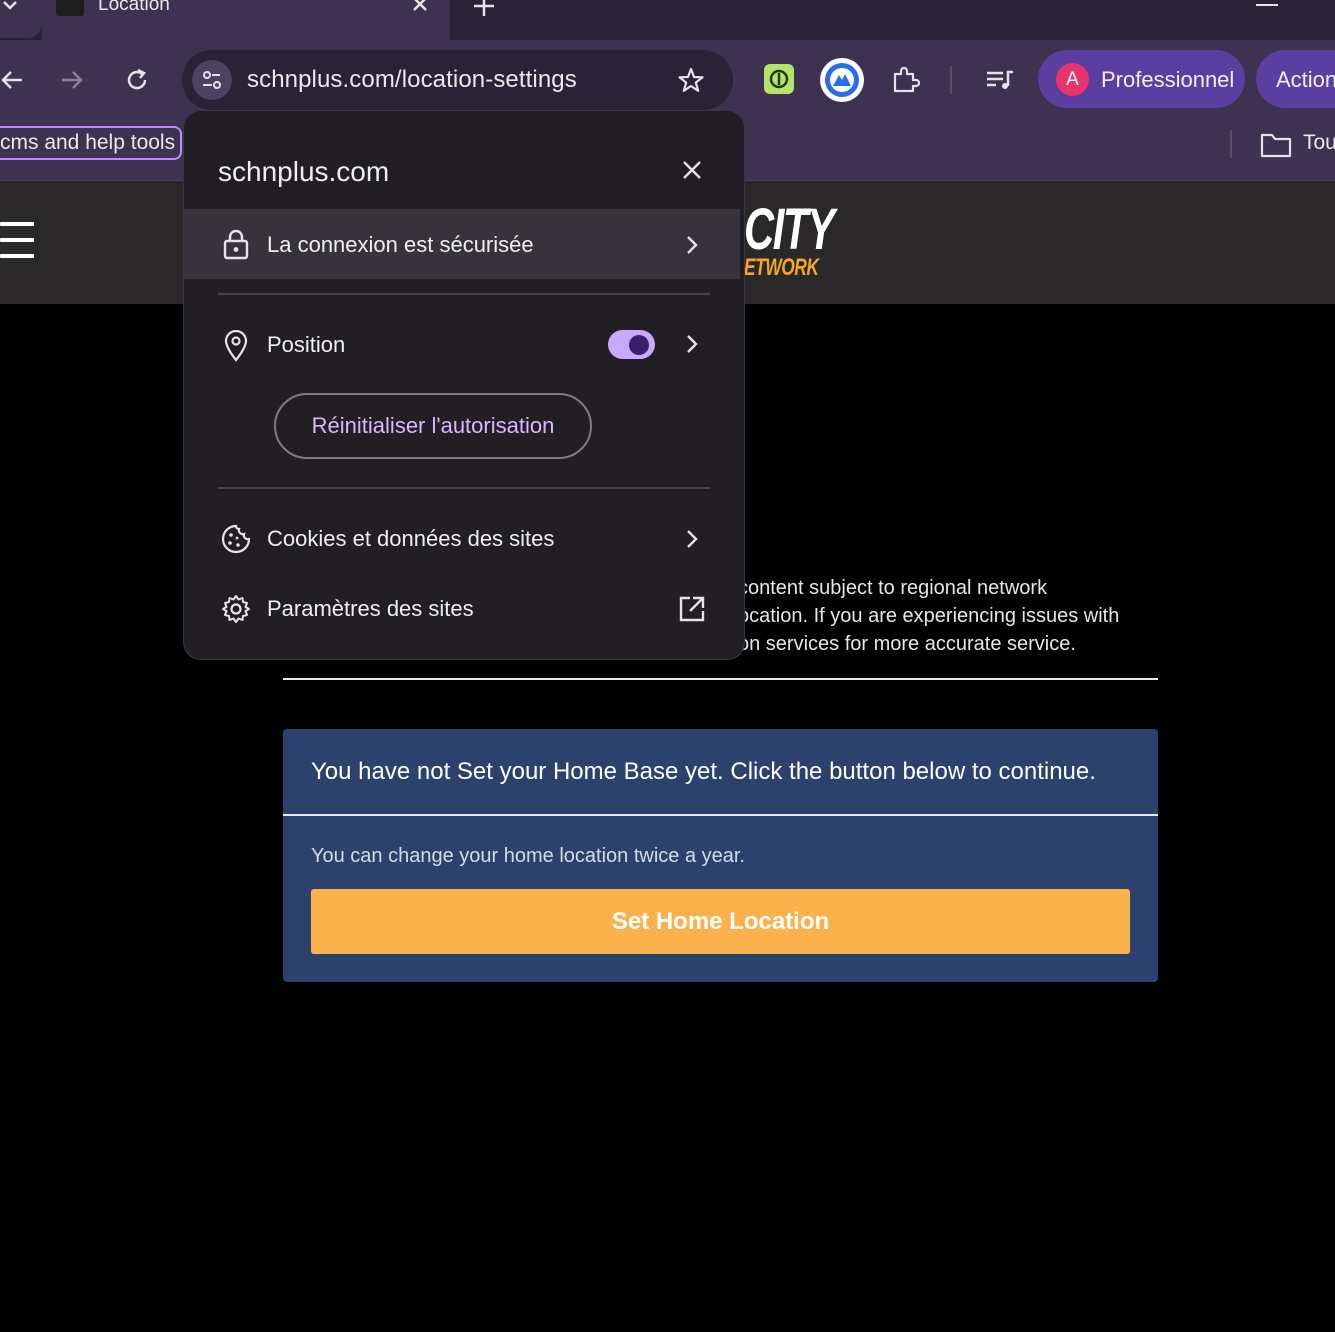  What do you see at coordinates (236, 346) in the screenshot?
I see `location-pin-icon` at bounding box center [236, 346].